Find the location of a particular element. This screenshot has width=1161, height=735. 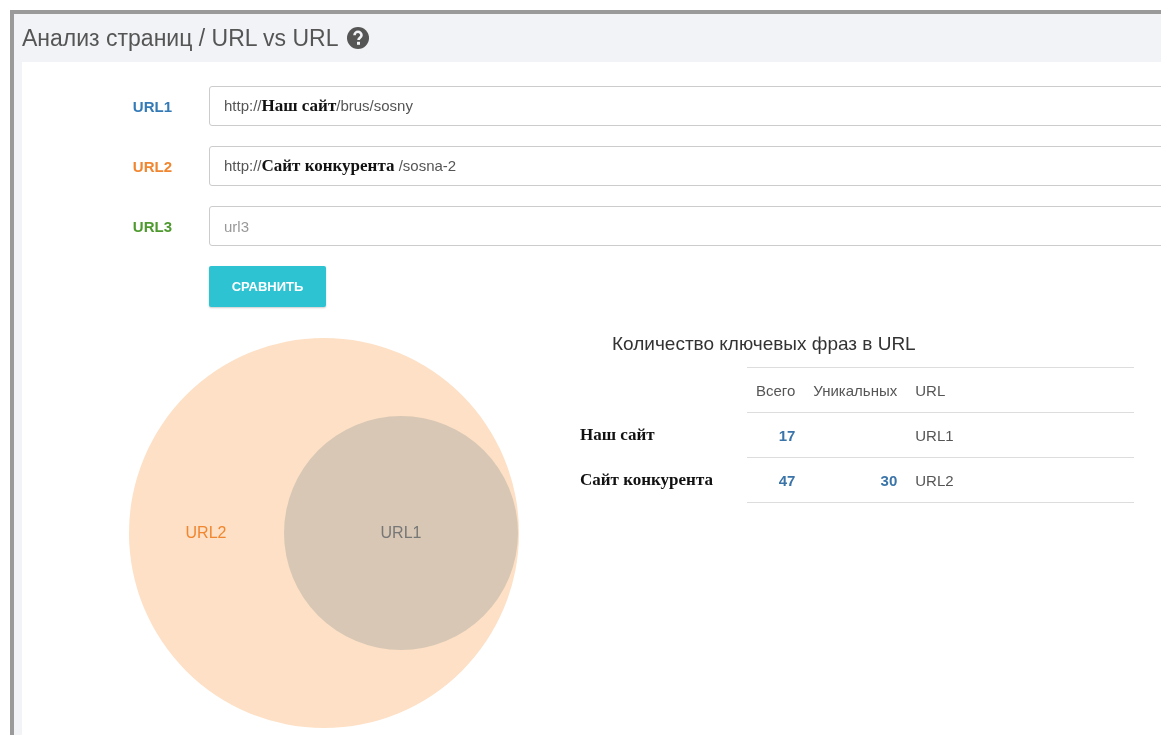

row-label: Сайт конкурента is located at coordinates (663, 480).